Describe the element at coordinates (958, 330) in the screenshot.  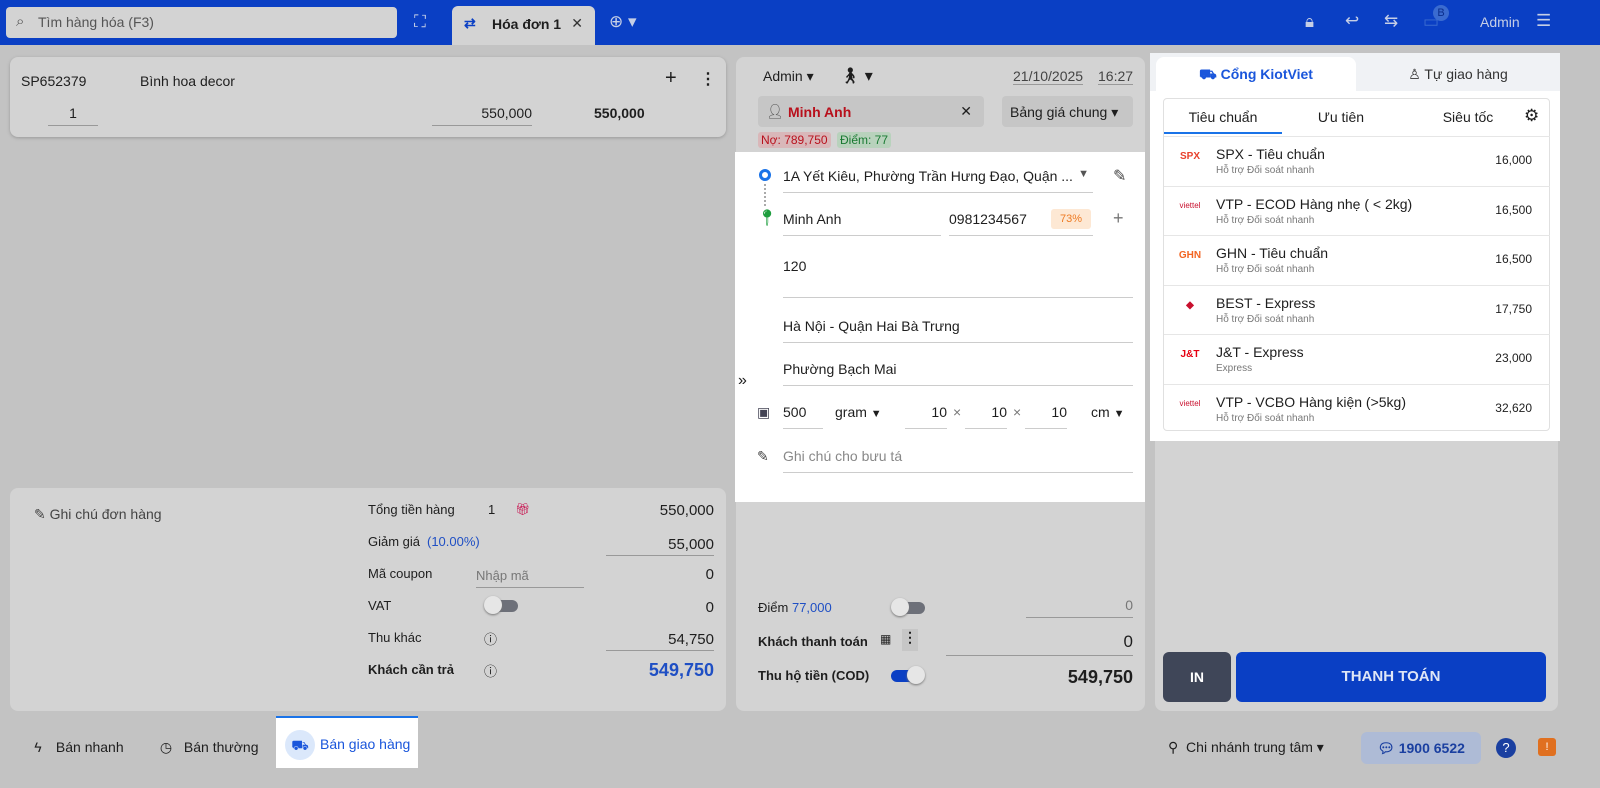
I see `district-select: Hà Nội - Quận Hai Bà Trưng` at that location.